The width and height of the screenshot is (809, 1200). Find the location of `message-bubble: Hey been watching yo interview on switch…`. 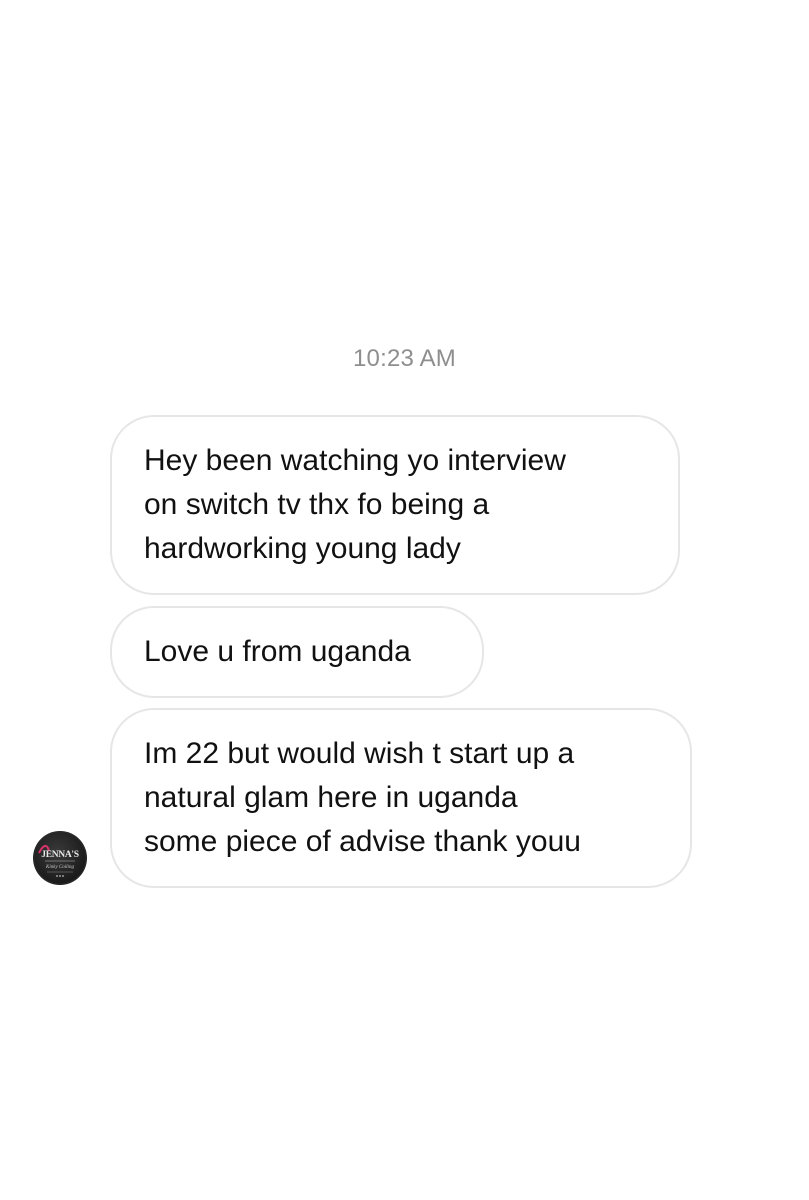

message-bubble: Hey been watching yo interview on switch… is located at coordinates (395, 505).